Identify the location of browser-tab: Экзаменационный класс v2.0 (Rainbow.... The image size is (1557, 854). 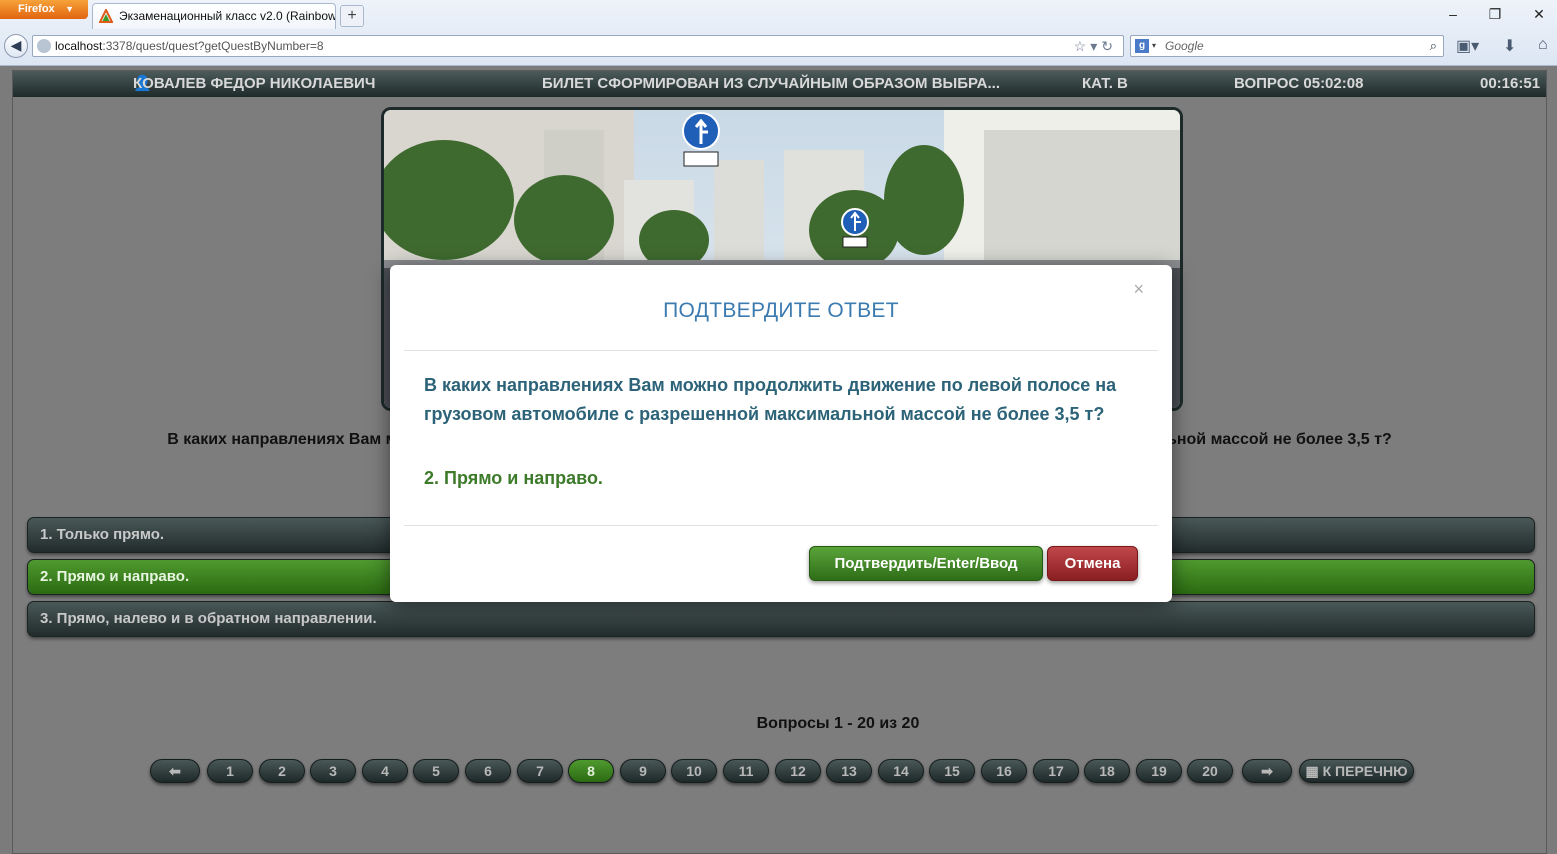
(214, 16).